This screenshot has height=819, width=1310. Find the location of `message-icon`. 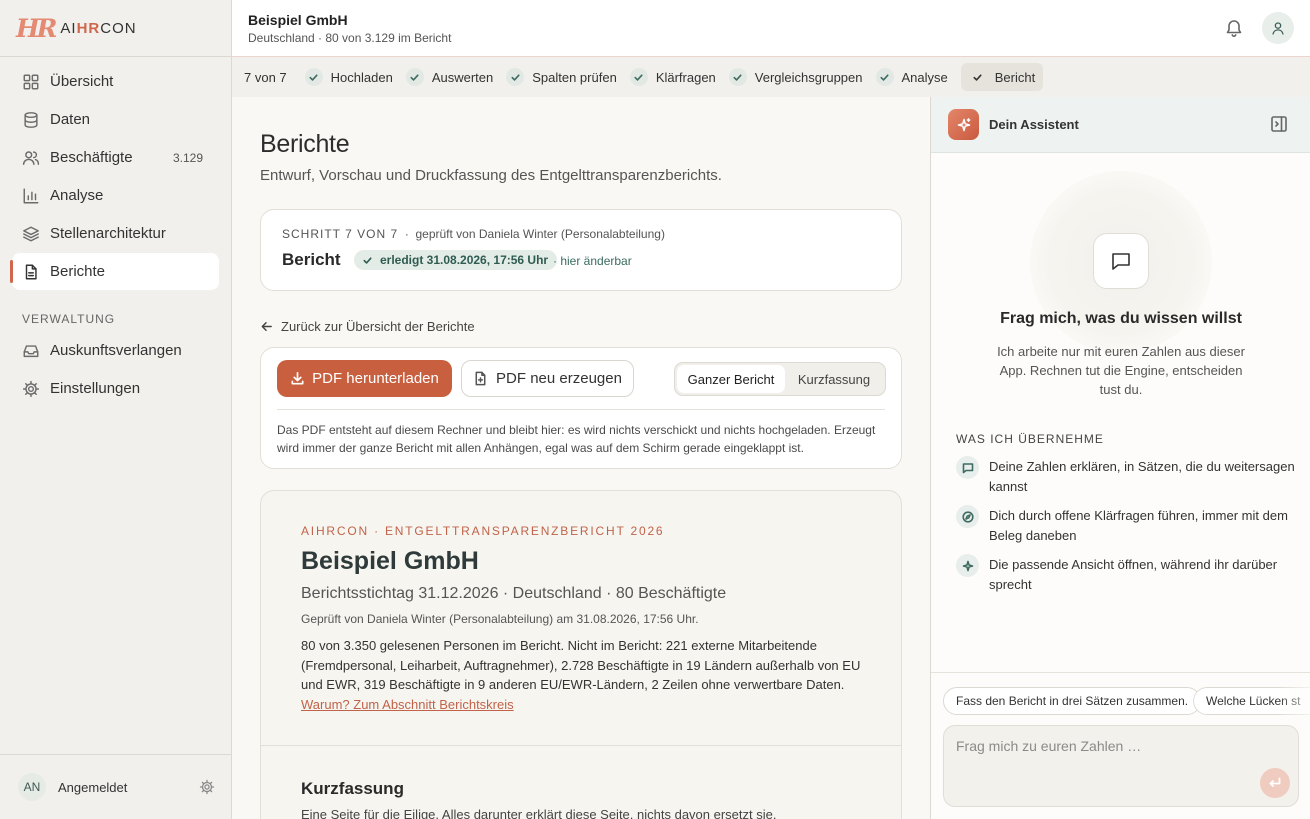

message-icon is located at coordinates (967, 467).